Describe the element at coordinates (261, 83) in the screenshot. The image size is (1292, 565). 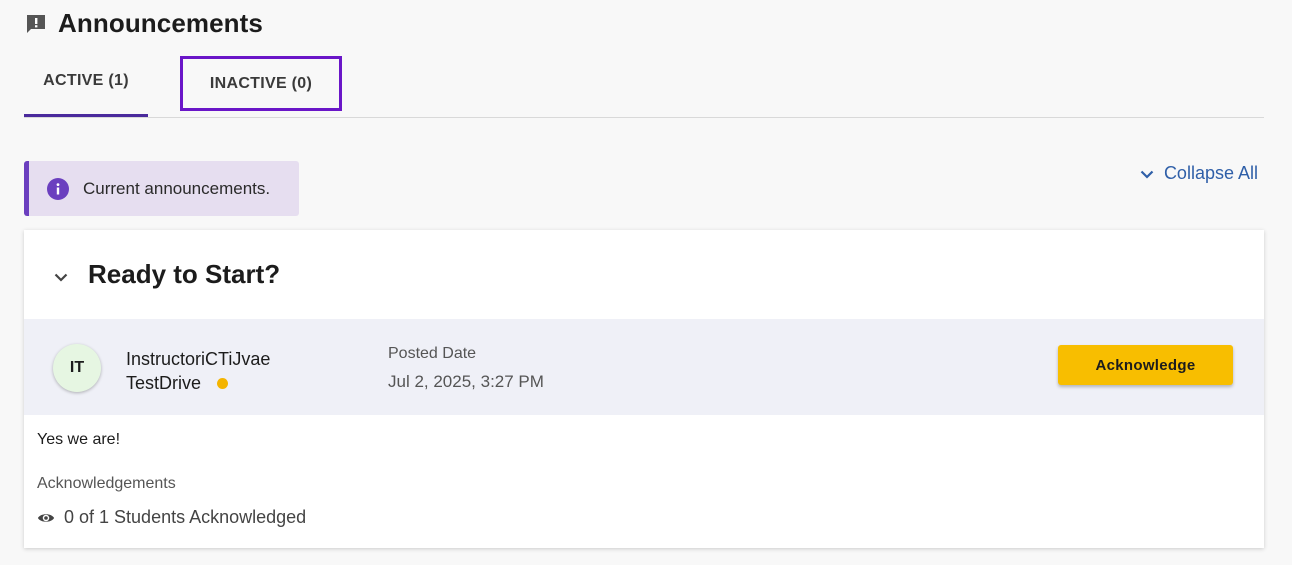
I see `tab-inactive: INACTIVE (0)` at that location.